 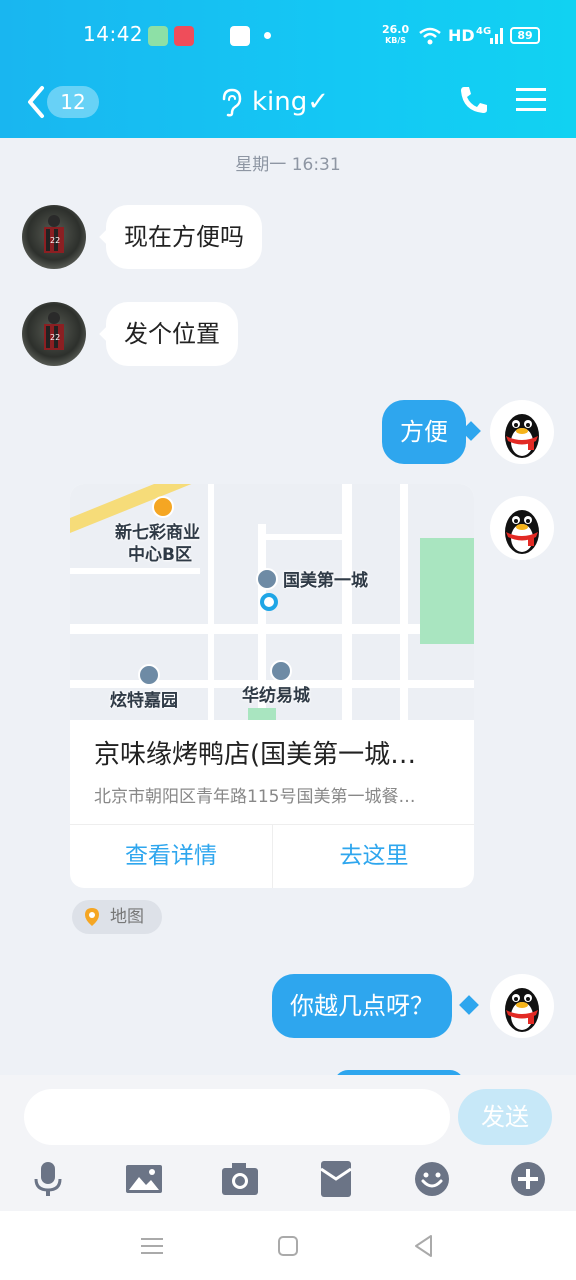 I want to click on hd-indicator: HD, so click(x=461, y=35).